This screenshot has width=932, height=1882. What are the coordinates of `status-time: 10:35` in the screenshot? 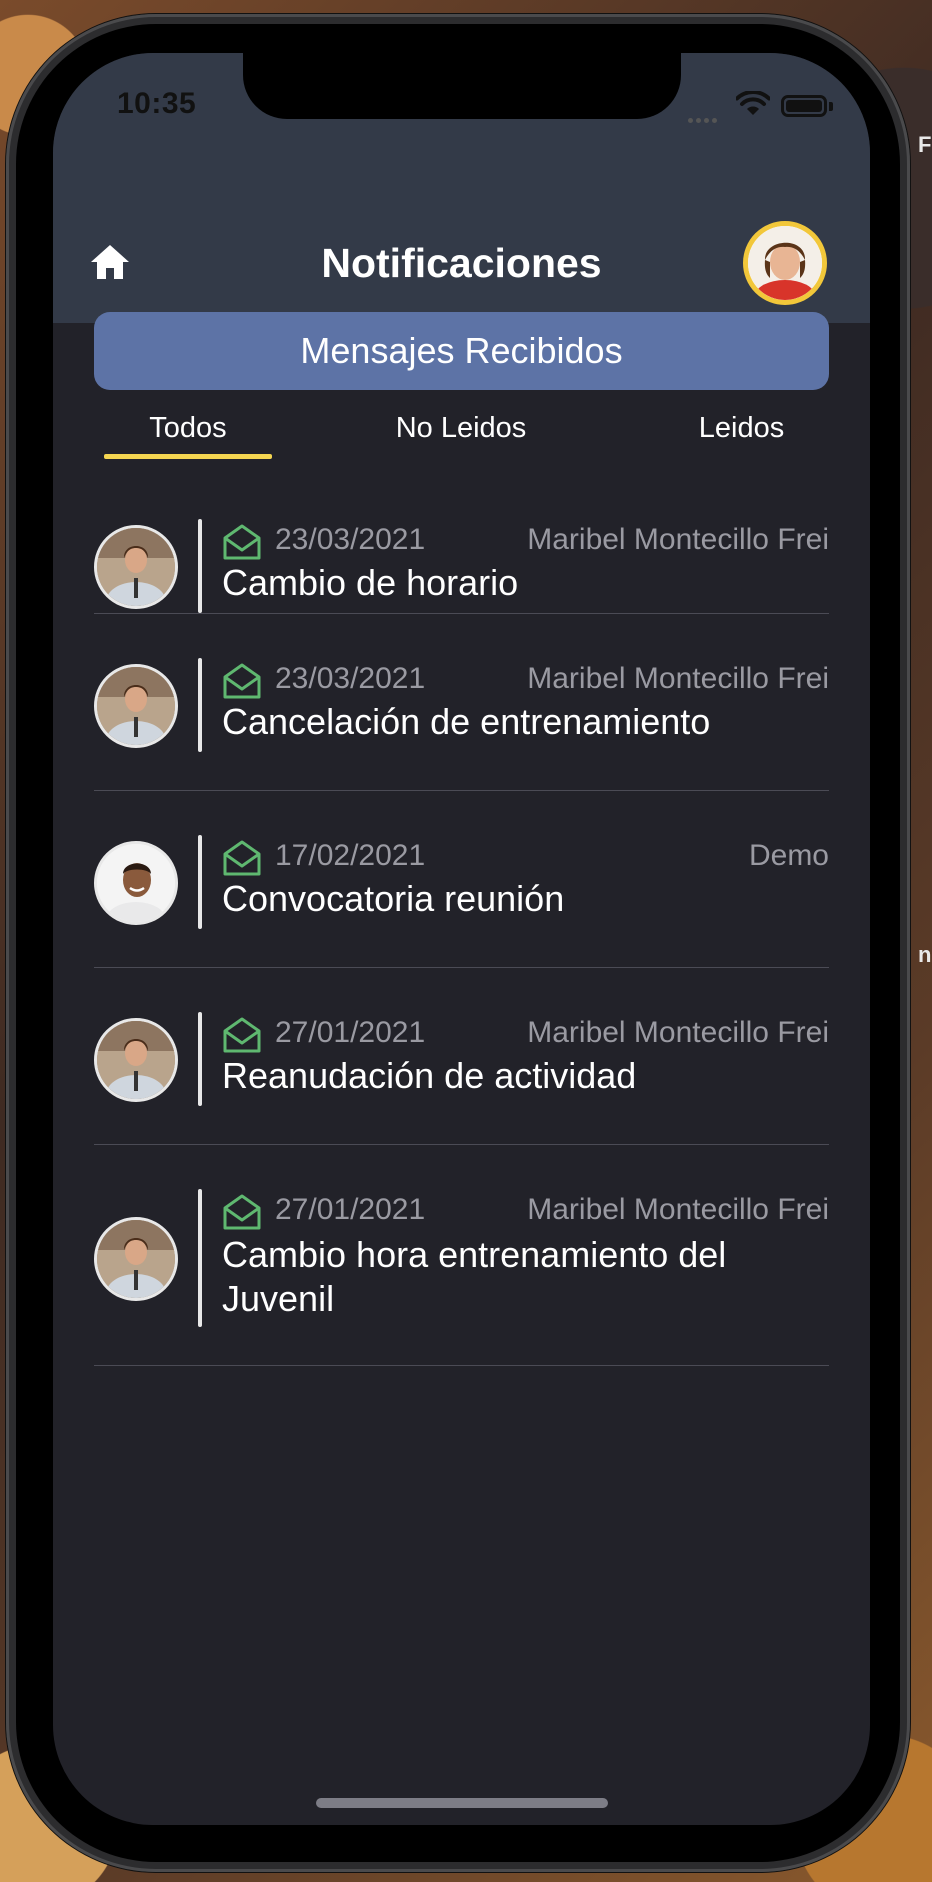 It's located at (157, 103).